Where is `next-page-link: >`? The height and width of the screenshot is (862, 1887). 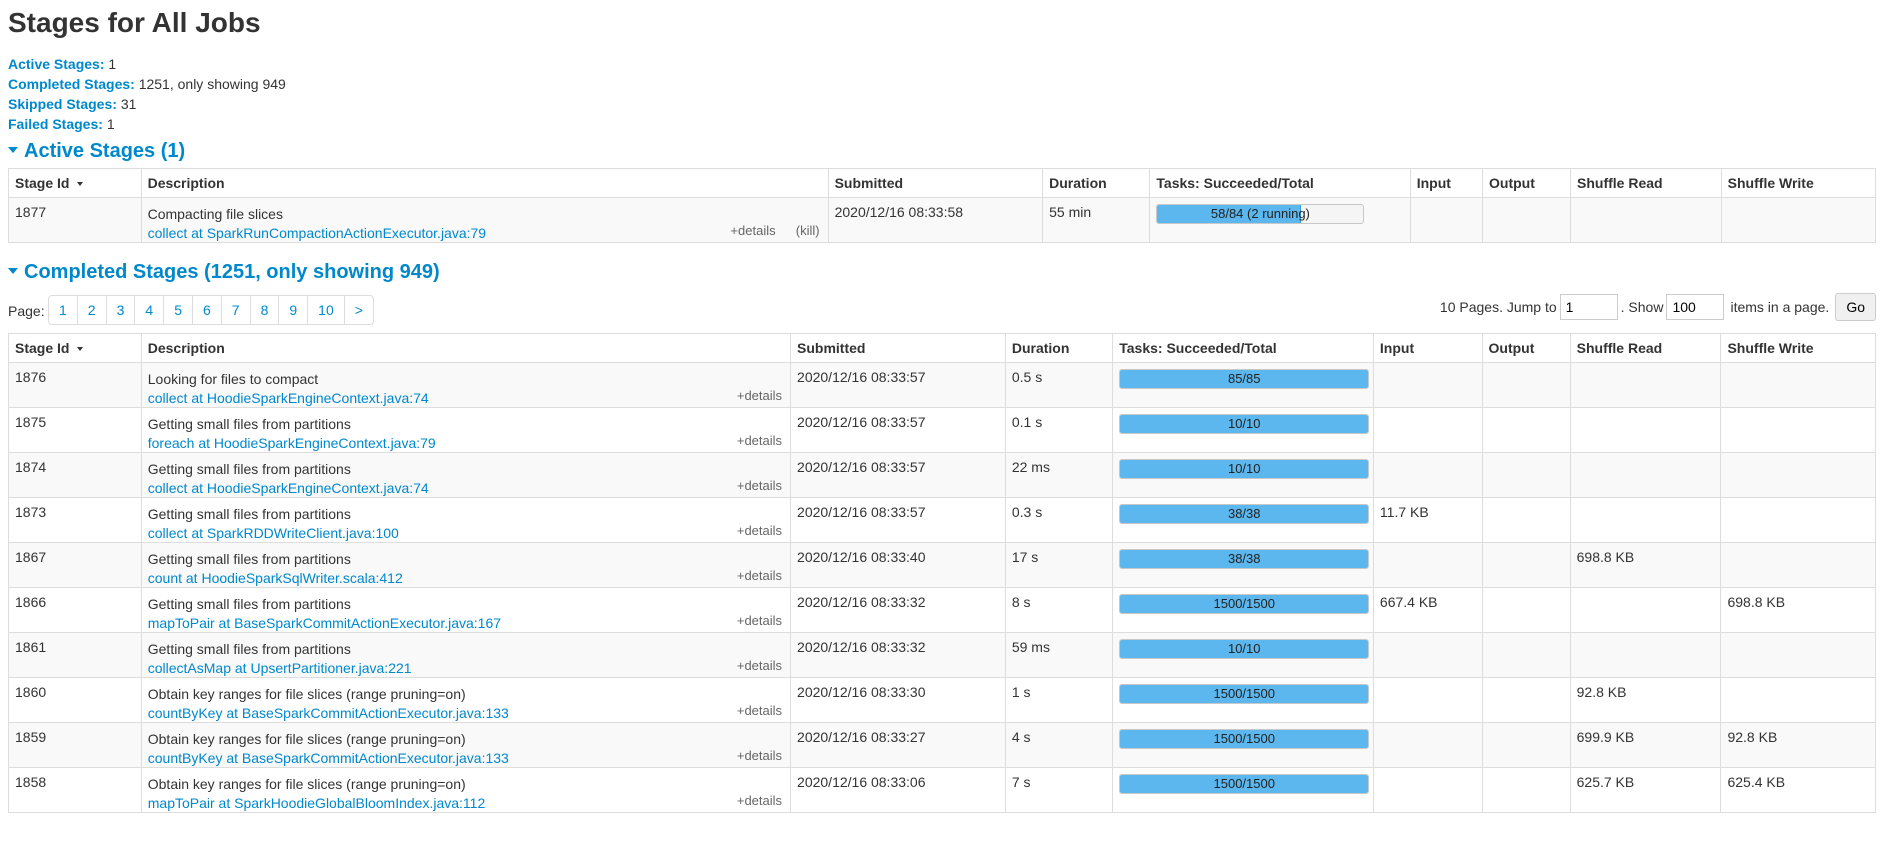
next-page-link: > is located at coordinates (359, 310).